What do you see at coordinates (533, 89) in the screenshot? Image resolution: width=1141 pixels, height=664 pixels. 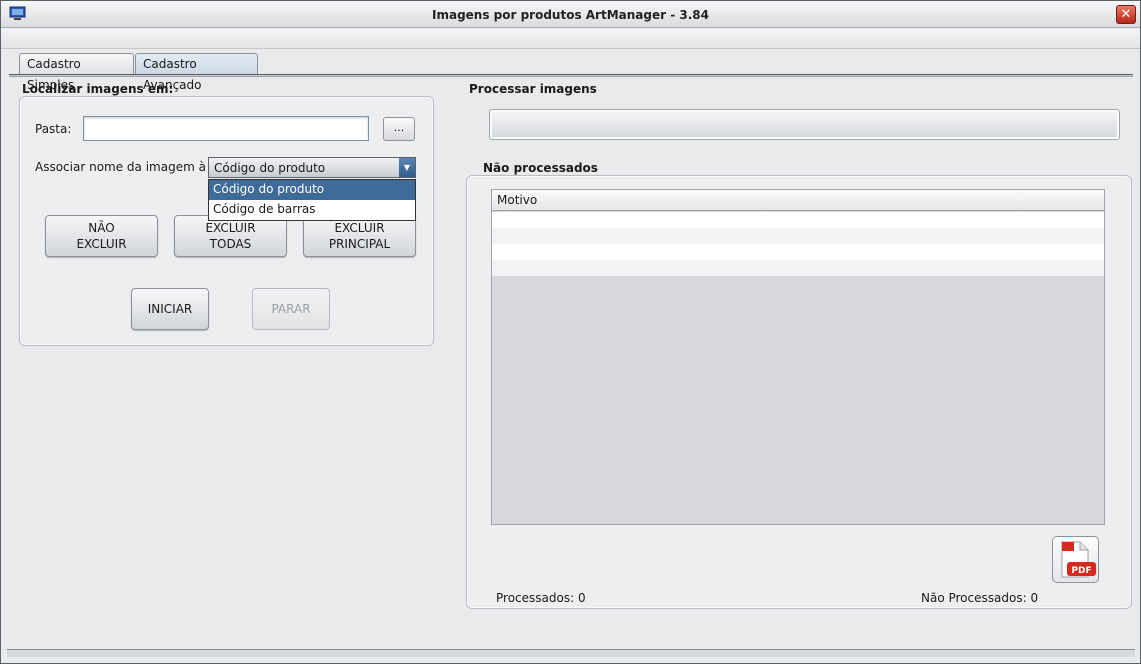 I see `process-images-title: Processar imagens` at bounding box center [533, 89].